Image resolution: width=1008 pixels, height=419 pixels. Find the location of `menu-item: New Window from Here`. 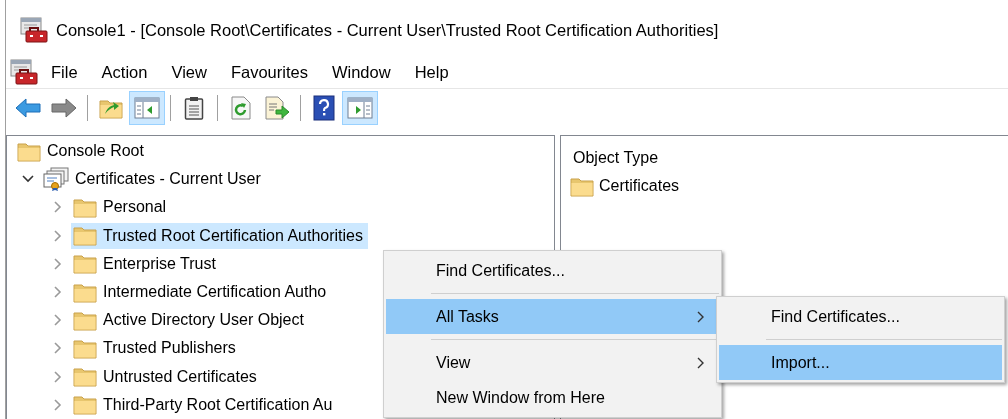

menu-item: New Window from Here is located at coordinates (552, 397).